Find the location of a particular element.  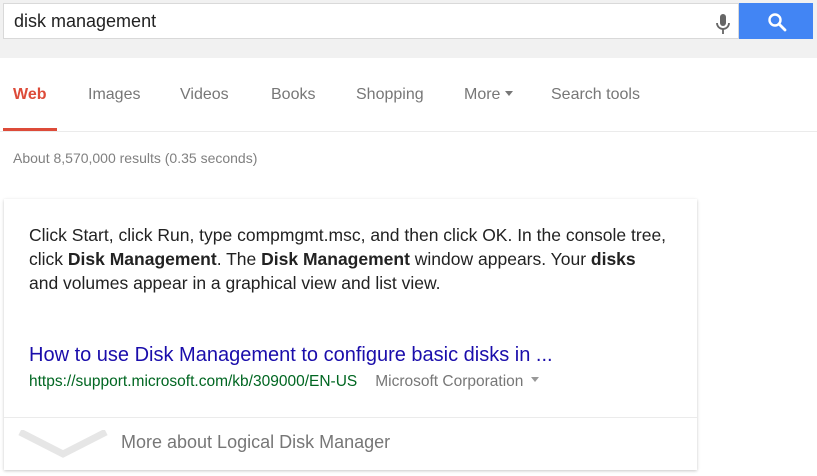

snippet-highlight: disks is located at coordinates (613, 259).